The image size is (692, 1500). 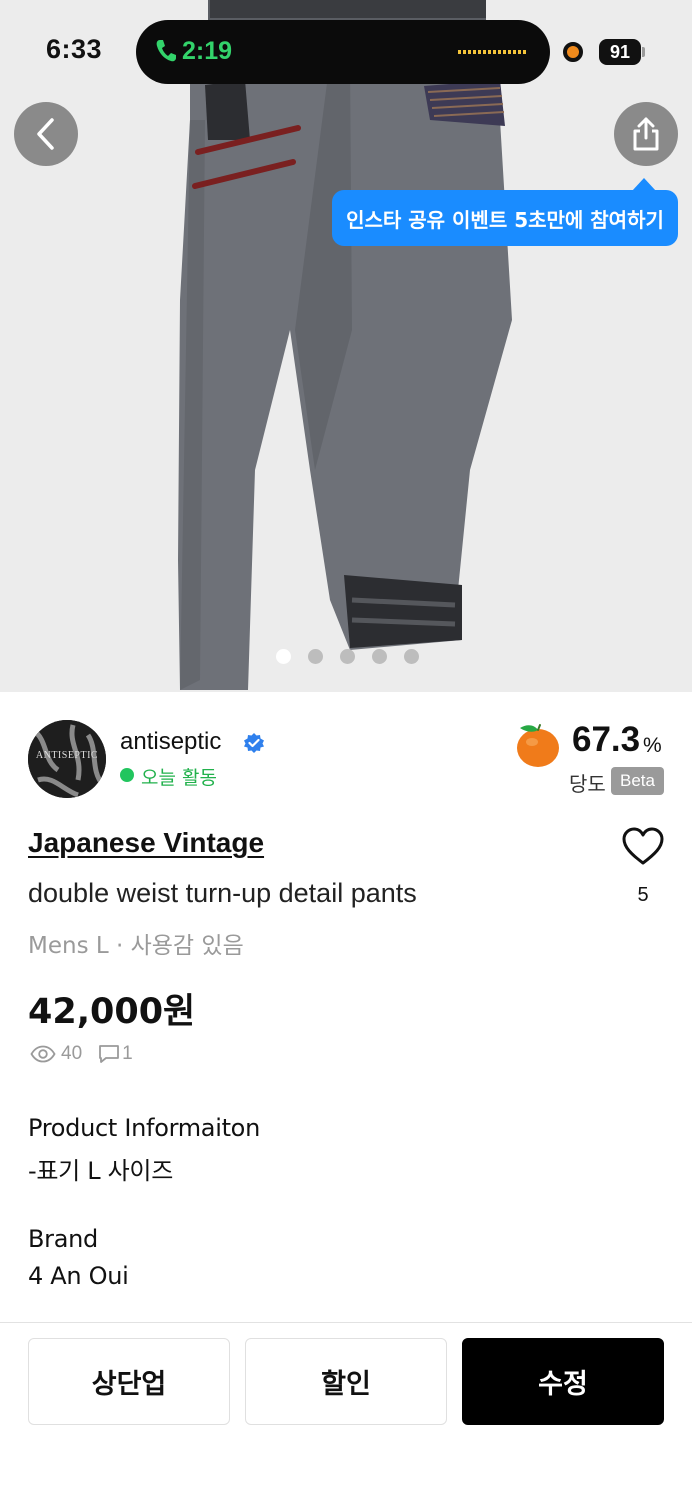 I want to click on share-event-tooltip: 인스타 공유 이벤트 5초만에 참여하기, so click(x=505, y=218).